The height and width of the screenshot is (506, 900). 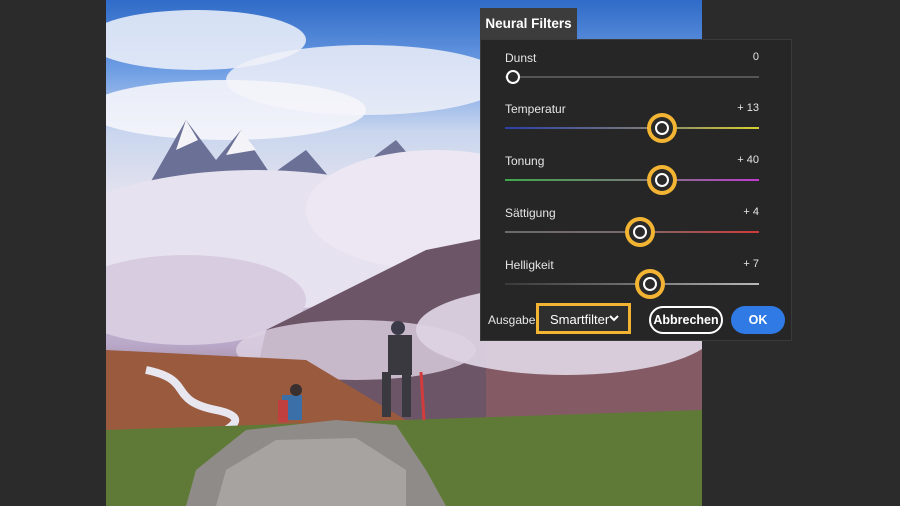 I want to click on slider-saettigung: Sättigung + 4, so click(x=632, y=226).